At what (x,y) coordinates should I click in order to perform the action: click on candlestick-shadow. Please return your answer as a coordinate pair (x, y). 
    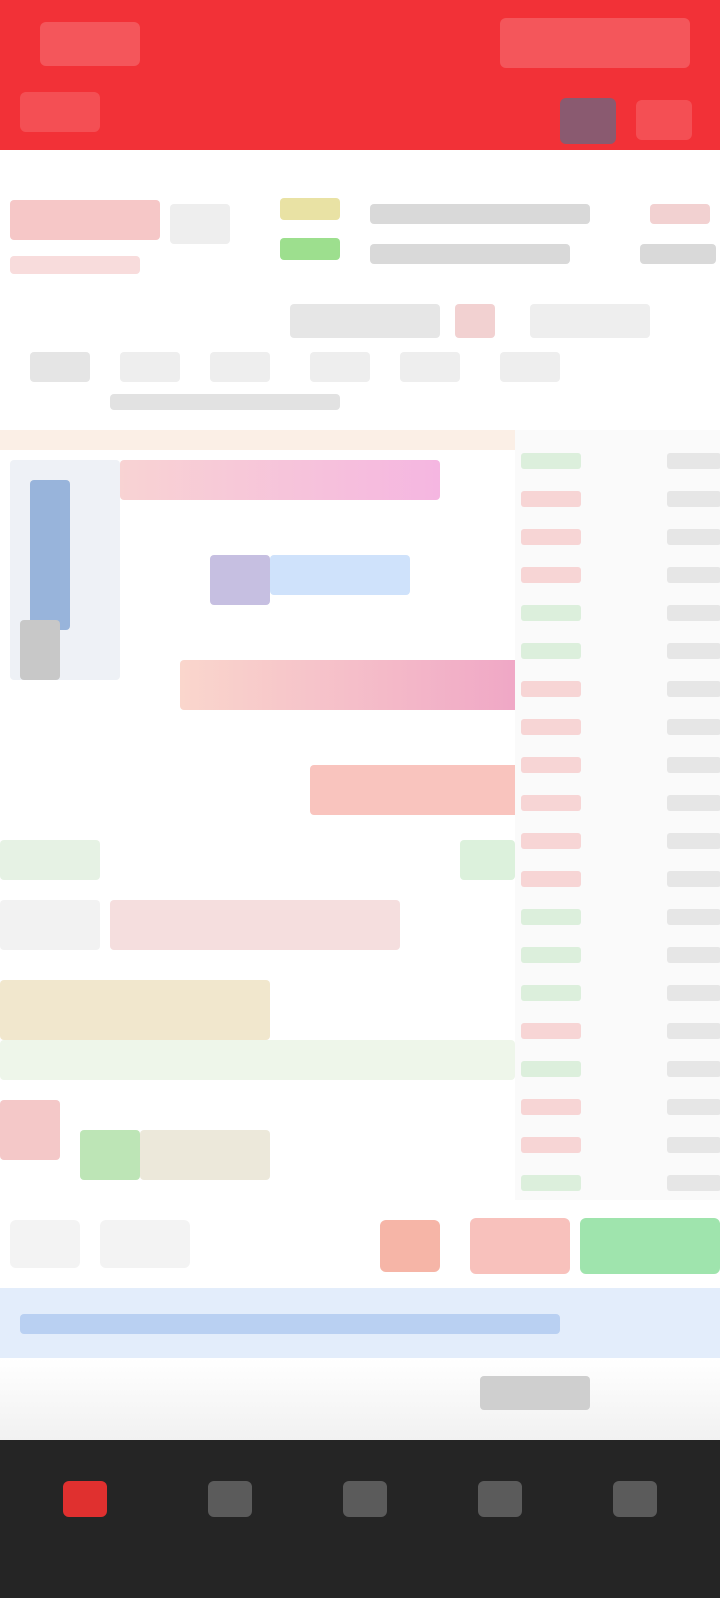
    Looking at the image, I should click on (40, 650).